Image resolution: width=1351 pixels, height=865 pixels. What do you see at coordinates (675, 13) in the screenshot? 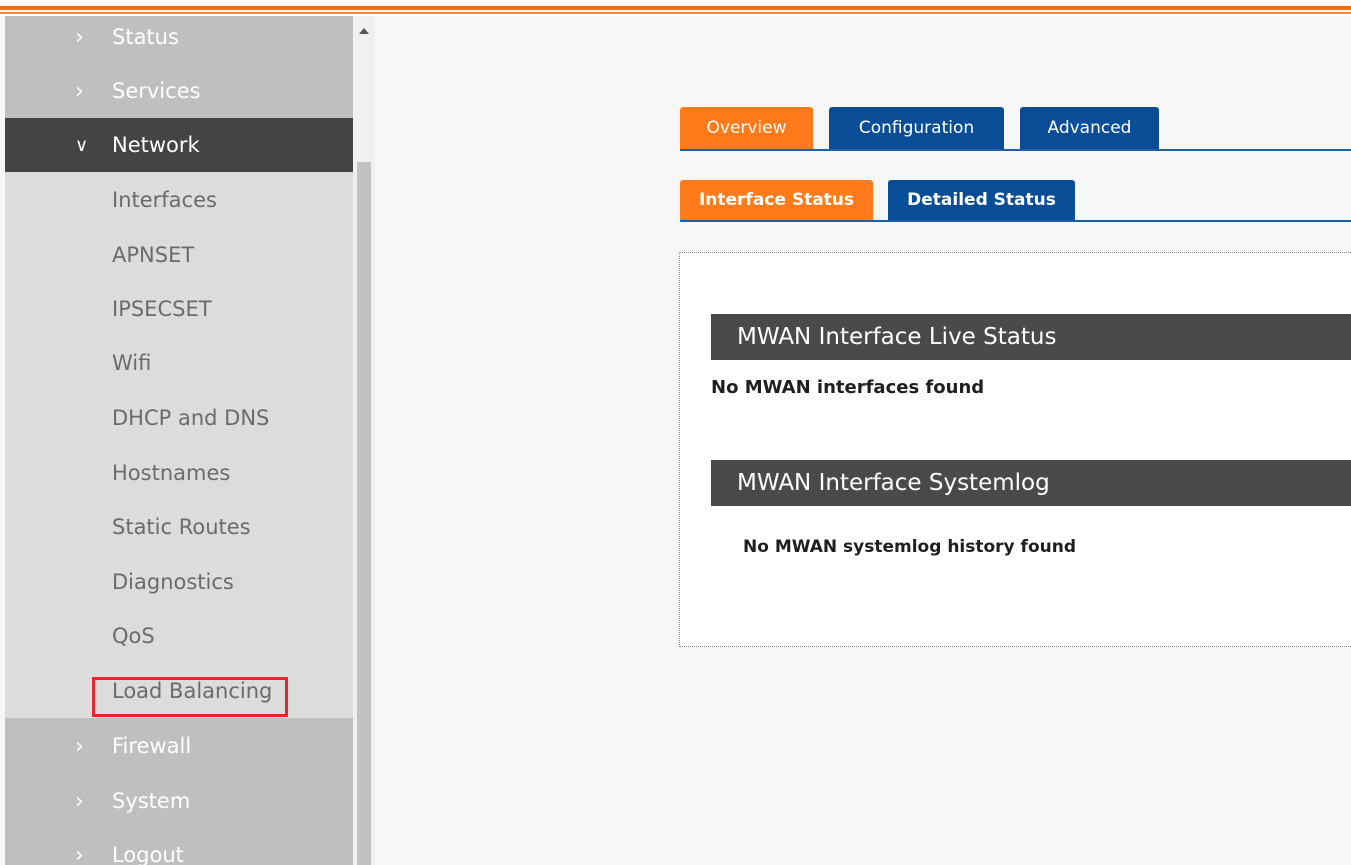
I see `top-accent-thin-line` at bounding box center [675, 13].